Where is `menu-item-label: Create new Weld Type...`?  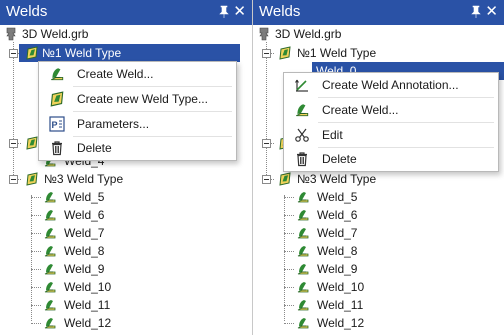
menu-item-label: Create new Weld Type... is located at coordinates (142, 99).